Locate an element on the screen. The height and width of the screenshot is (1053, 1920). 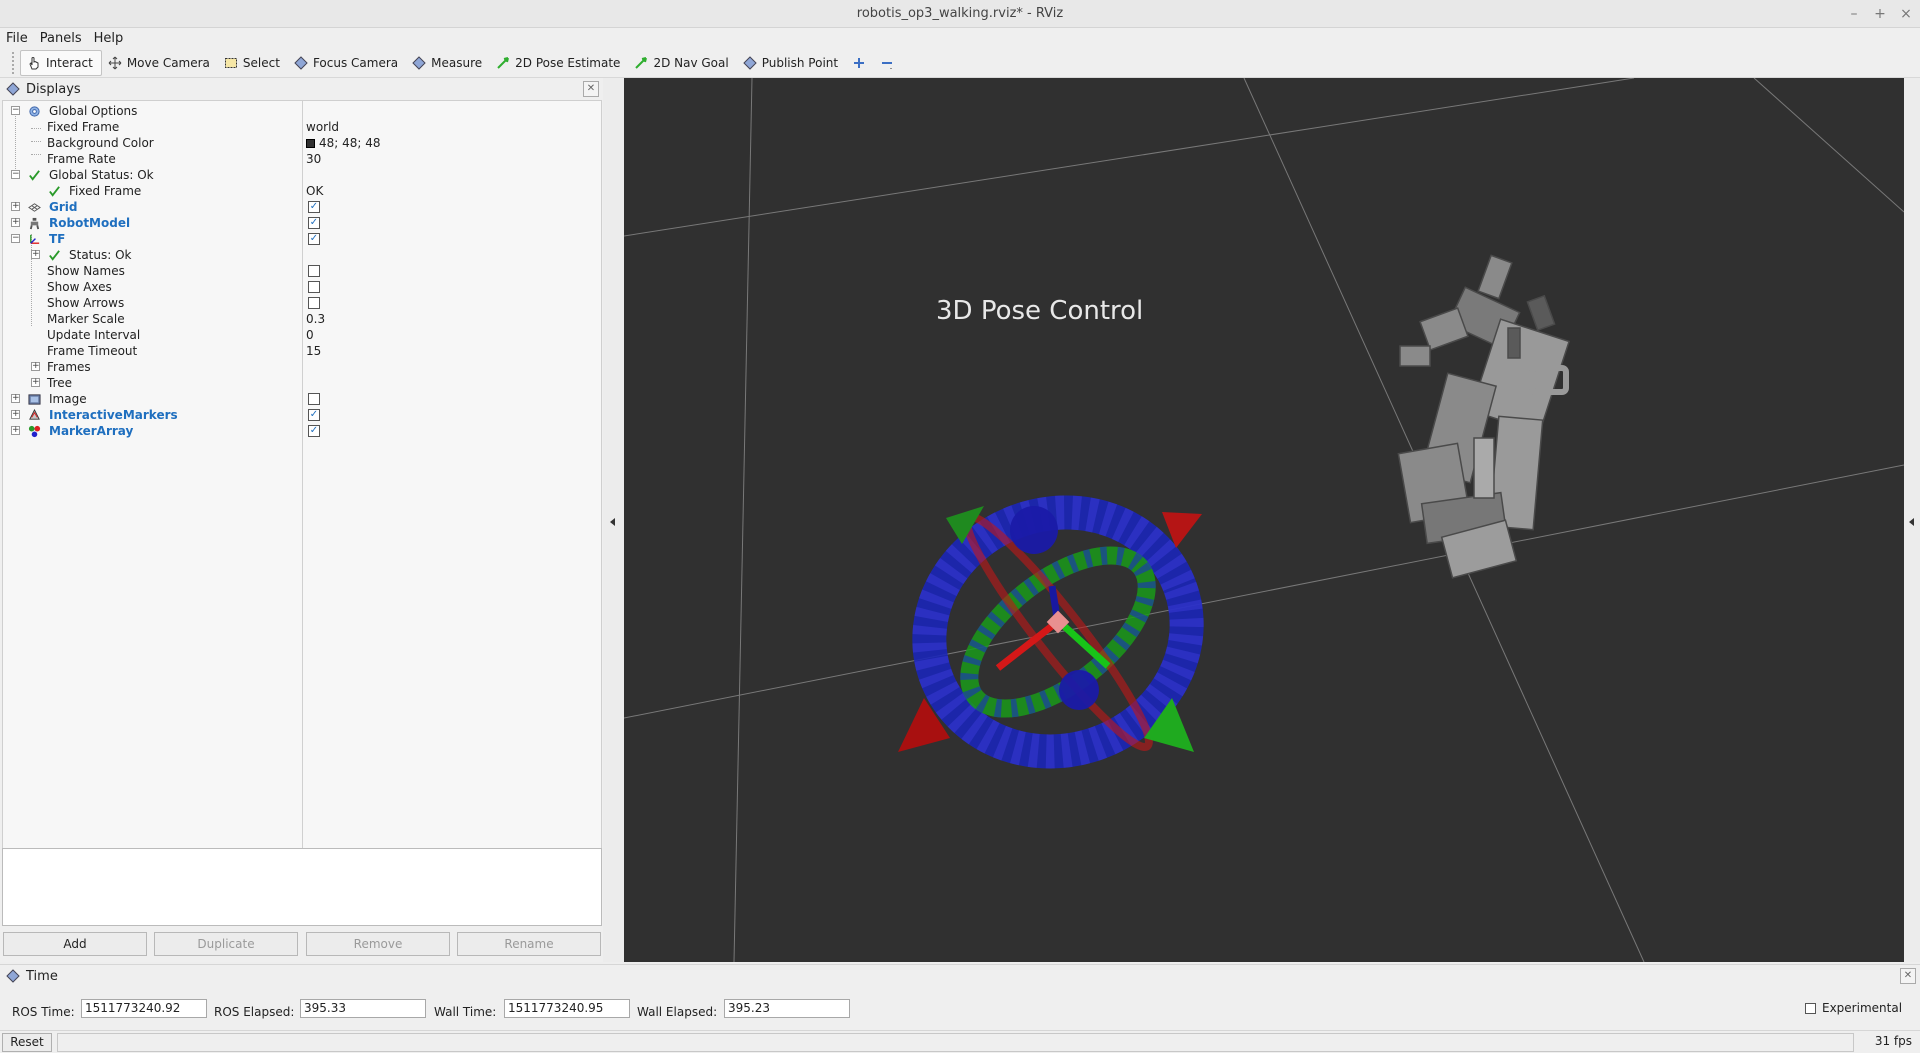
show-arrows-checkbox is located at coordinates (314, 303).